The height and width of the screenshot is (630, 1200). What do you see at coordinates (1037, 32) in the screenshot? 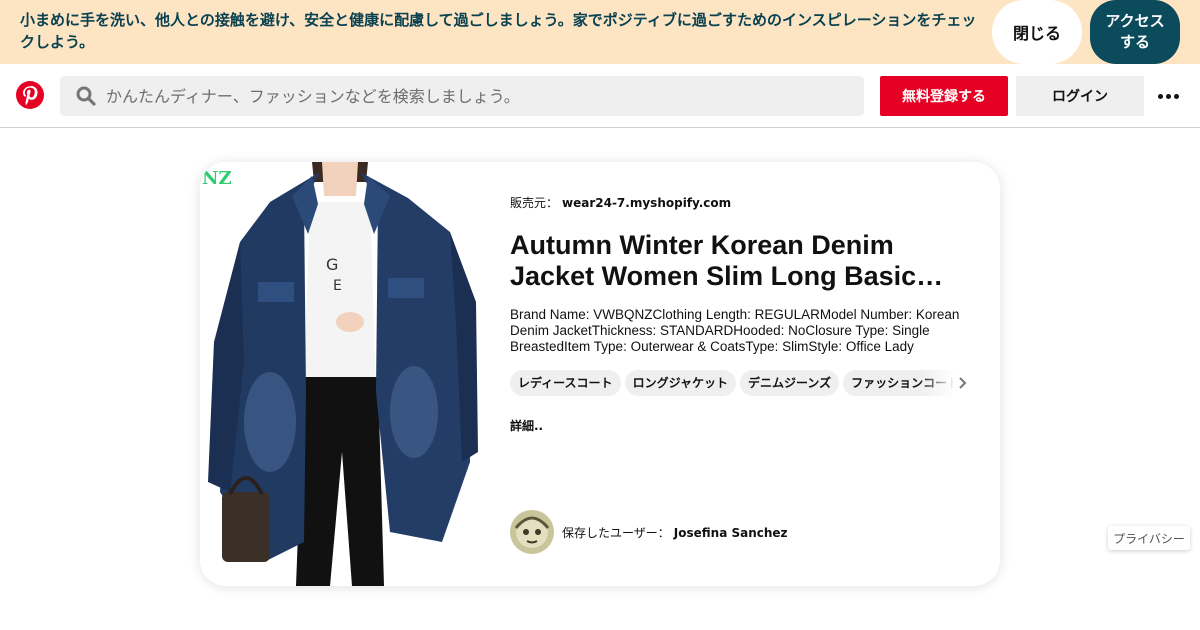
I see `banner-close-button: 閉じる` at bounding box center [1037, 32].